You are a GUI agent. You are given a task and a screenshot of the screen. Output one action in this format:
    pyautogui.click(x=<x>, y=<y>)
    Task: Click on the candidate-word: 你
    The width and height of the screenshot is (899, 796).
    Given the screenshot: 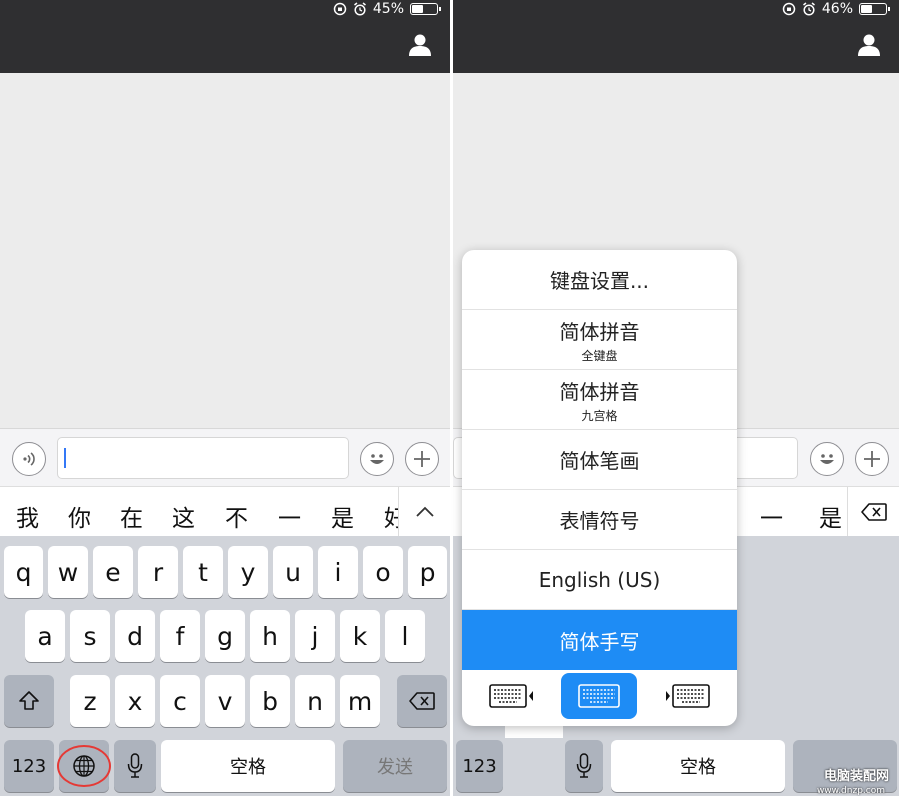 What is the action you would take?
    pyautogui.click(x=79, y=516)
    